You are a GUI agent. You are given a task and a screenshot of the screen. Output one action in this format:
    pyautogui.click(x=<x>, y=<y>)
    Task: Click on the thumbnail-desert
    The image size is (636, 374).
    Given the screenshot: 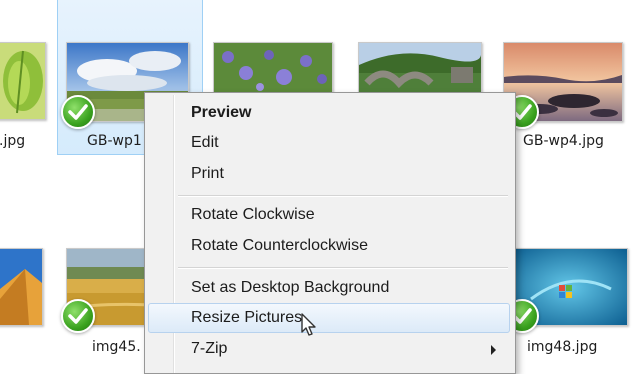 What is the action you would take?
    pyautogui.click(x=21, y=287)
    